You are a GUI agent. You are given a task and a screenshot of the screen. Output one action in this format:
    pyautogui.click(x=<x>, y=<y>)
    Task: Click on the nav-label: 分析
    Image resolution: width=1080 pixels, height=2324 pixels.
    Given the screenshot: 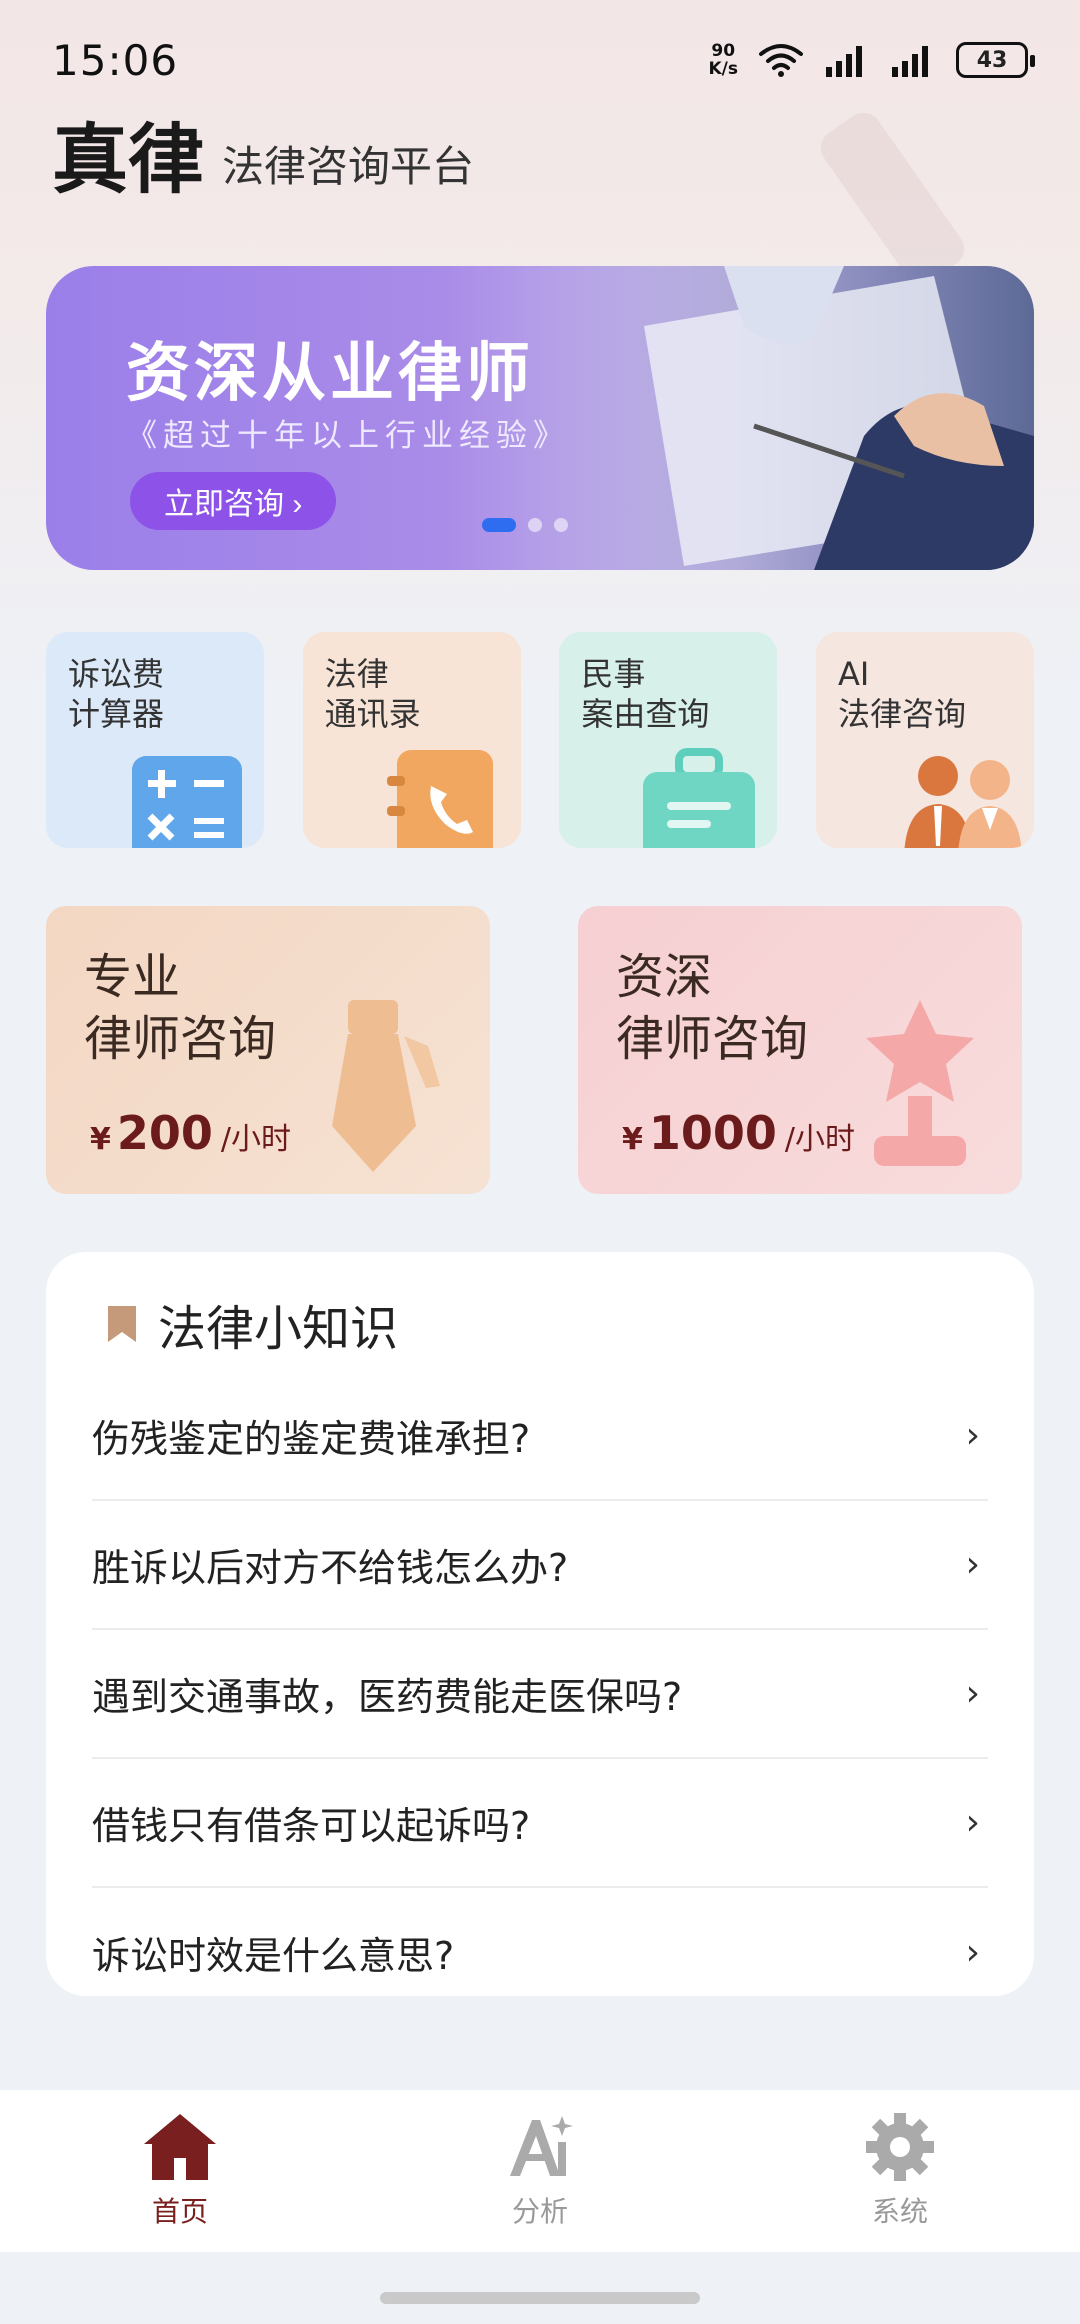 What is the action you would take?
    pyautogui.click(x=539, y=2211)
    